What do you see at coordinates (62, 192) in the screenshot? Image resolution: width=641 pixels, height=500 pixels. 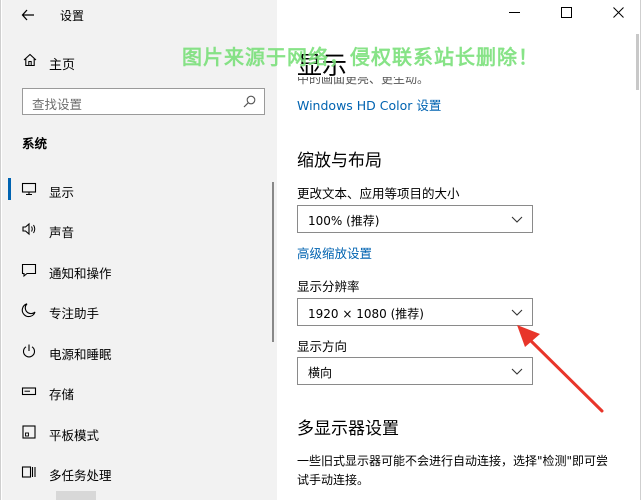 I see `sidebar-item-label: 显示` at bounding box center [62, 192].